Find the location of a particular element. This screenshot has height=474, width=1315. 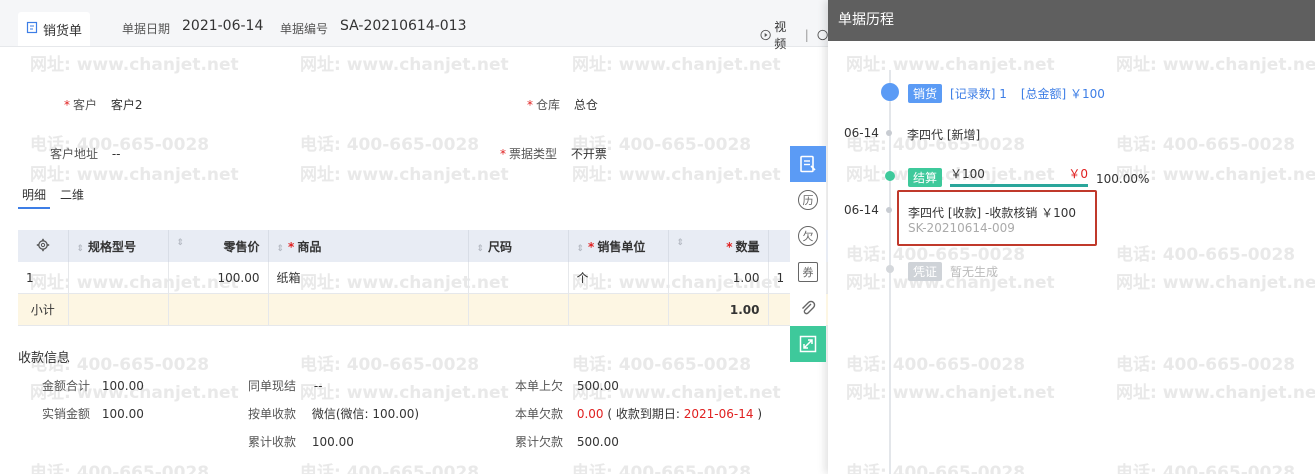

settlement-progress: ￥100 ￥0 is located at coordinates (1019, 176).